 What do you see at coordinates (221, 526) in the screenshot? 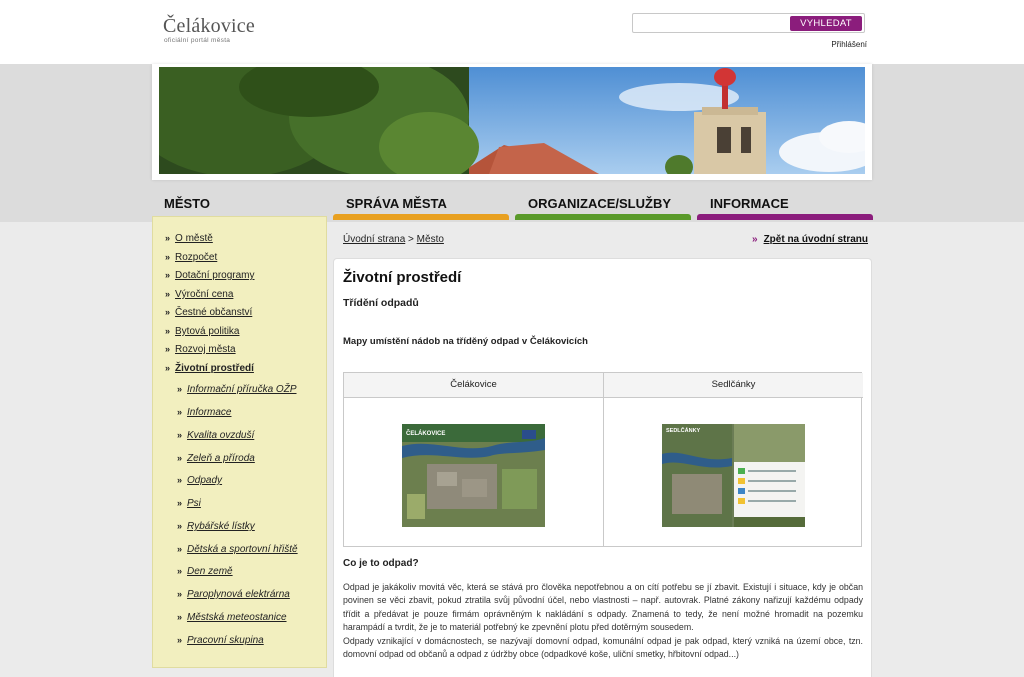
I see `sidebar-subitem-label: Rybářské lístky` at bounding box center [221, 526].